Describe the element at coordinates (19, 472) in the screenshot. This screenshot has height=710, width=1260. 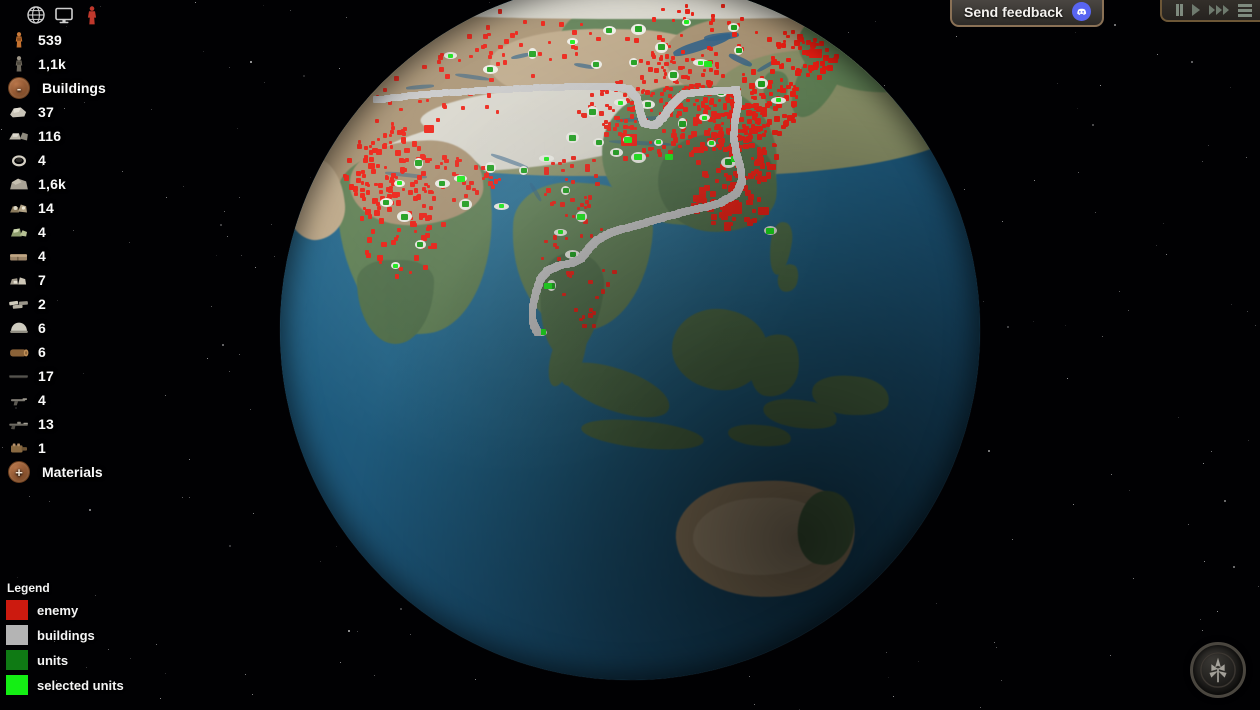
I see `materials-coin-icon: +` at that location.